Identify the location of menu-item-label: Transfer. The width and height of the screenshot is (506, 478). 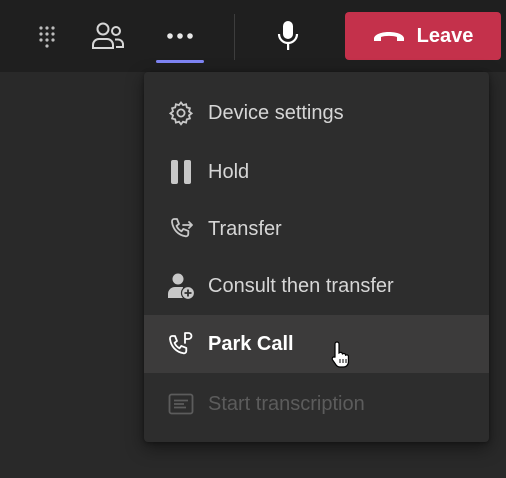
(245, 228).